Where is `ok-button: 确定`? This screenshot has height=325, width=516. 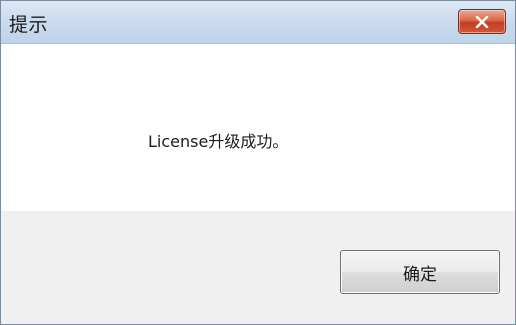 ok-button: 确定 is located at coordinates (420, 272).